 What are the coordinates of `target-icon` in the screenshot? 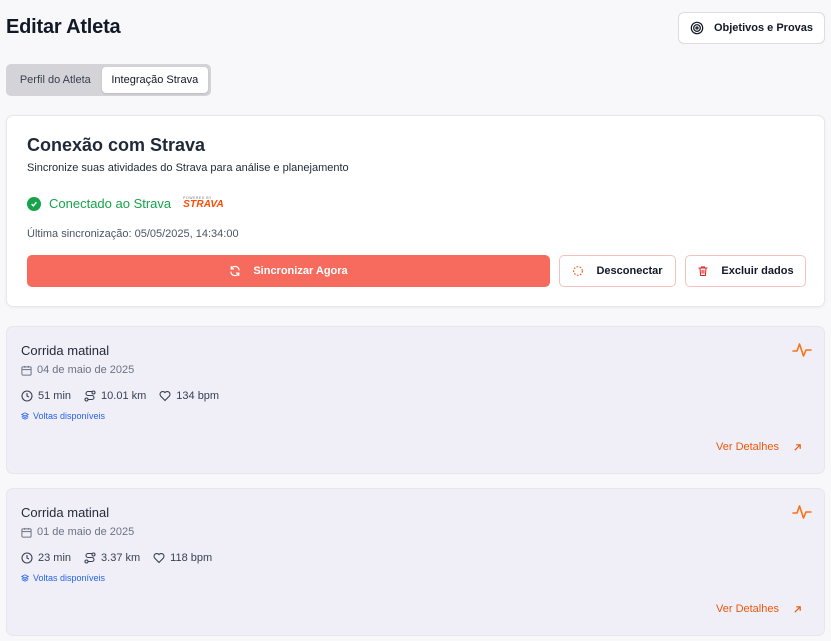 It's located at (697, 28).